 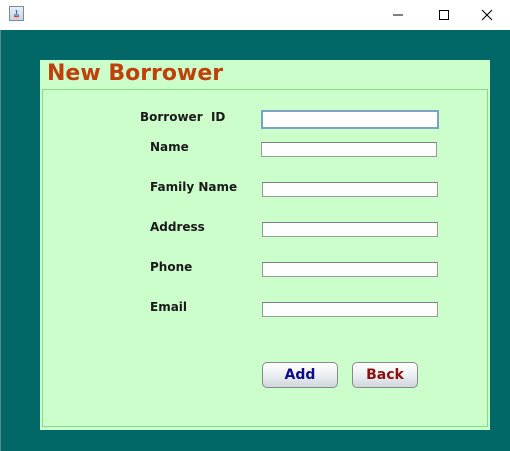 What do you see at coordinates (135, 73) in the screenshot?
I see `panel-title: New Borrower` at bounding box center [135, 73].